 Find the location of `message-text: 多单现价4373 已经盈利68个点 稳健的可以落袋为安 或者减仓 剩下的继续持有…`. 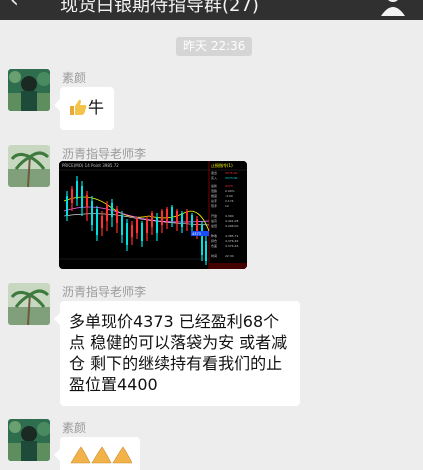

message-text: 多单现价4373 已经盈利68个点 稳健的可以落袋为安 或者减仓 剩下的继续持有… is located at coordinates (178, 353).